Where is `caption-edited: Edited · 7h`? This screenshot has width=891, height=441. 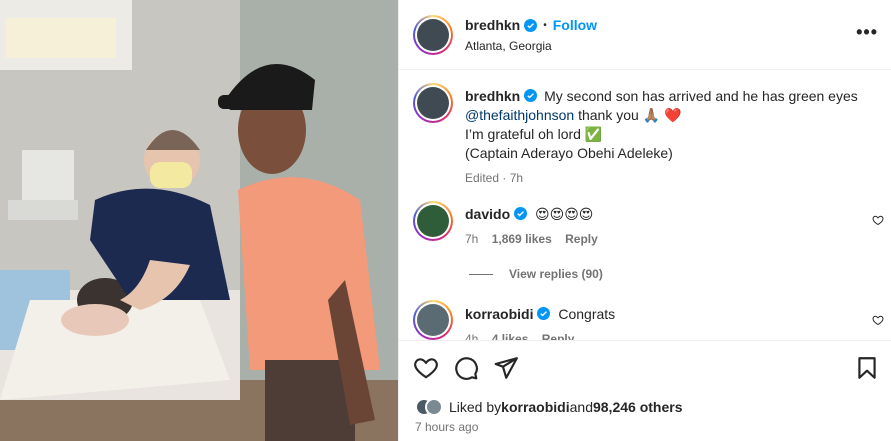
caption-edited: Edited · 7h is located at coordinates (494, 178).